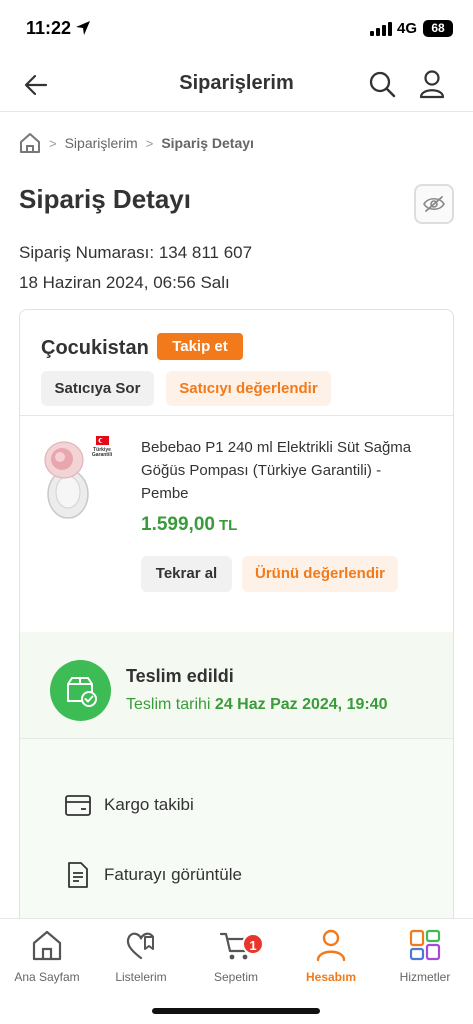 This screenshot has height=1024, width=473. Describe the element at coordinates (78, 805) in the screenshot. I see `cargo-box-icon` at that location.